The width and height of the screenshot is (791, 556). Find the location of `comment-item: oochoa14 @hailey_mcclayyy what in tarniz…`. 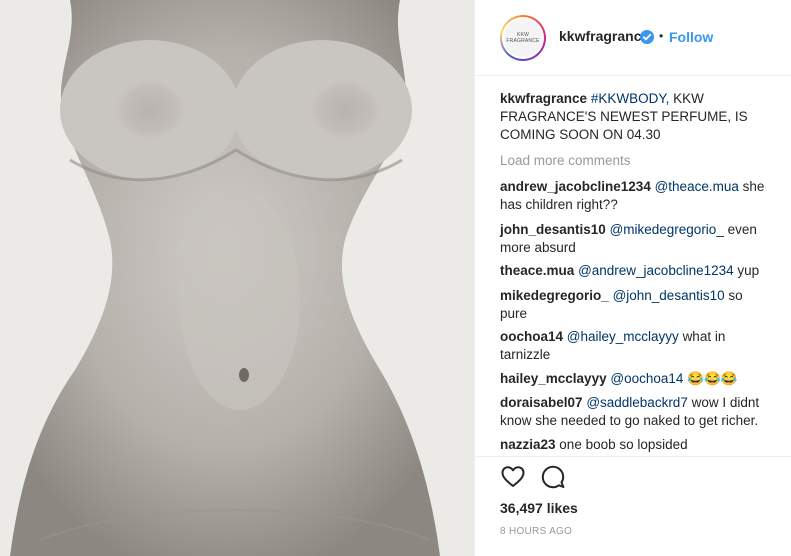

comment-item: oochoa14 @hailey_mcclayyy what in tarniz… is located at coordinates (636, 346).